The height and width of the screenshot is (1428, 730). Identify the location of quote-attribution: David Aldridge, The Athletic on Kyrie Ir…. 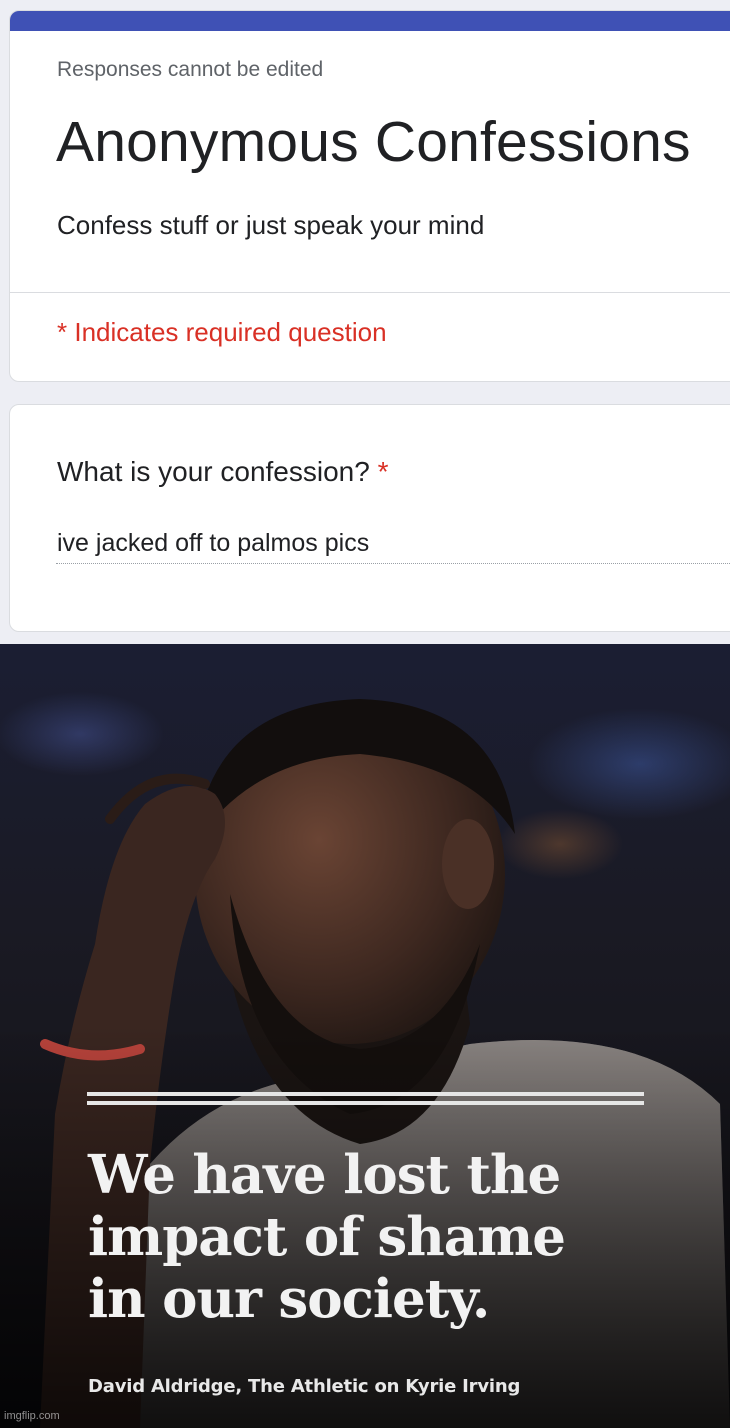
(304, 1386).